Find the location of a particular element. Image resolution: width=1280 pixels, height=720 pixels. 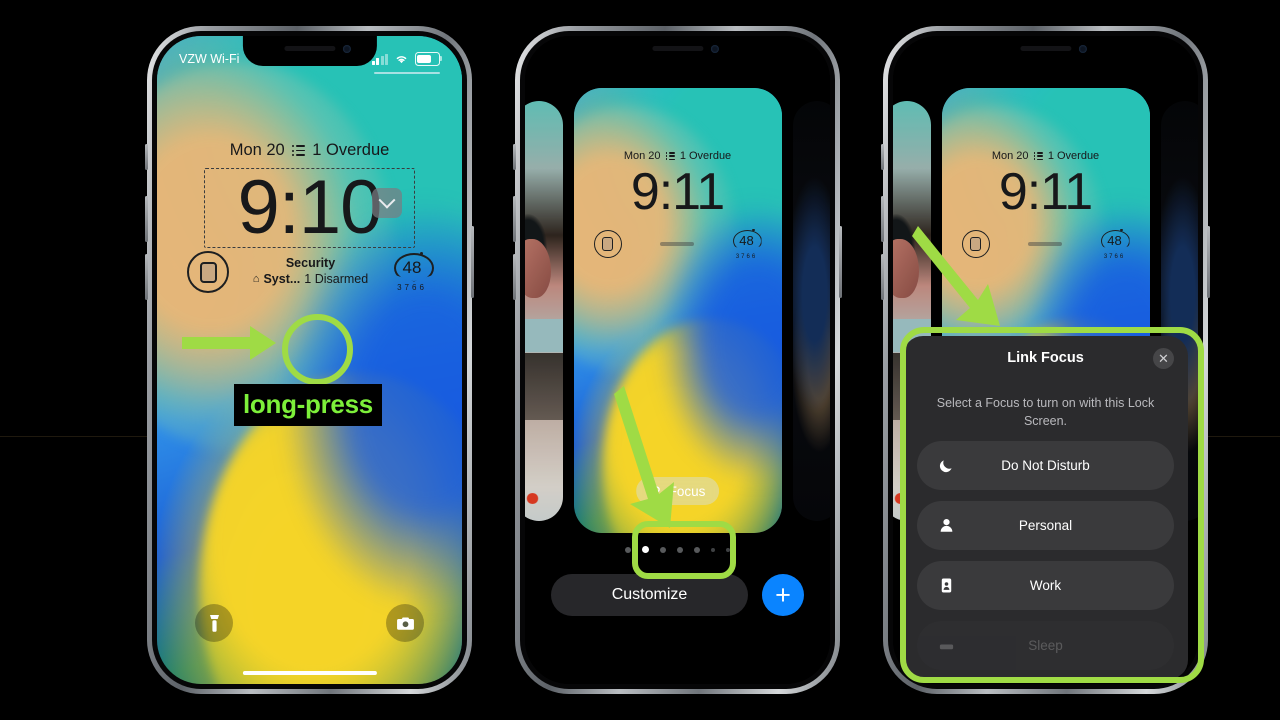

wallpaper-card-next is located at coordinates (811, 310).